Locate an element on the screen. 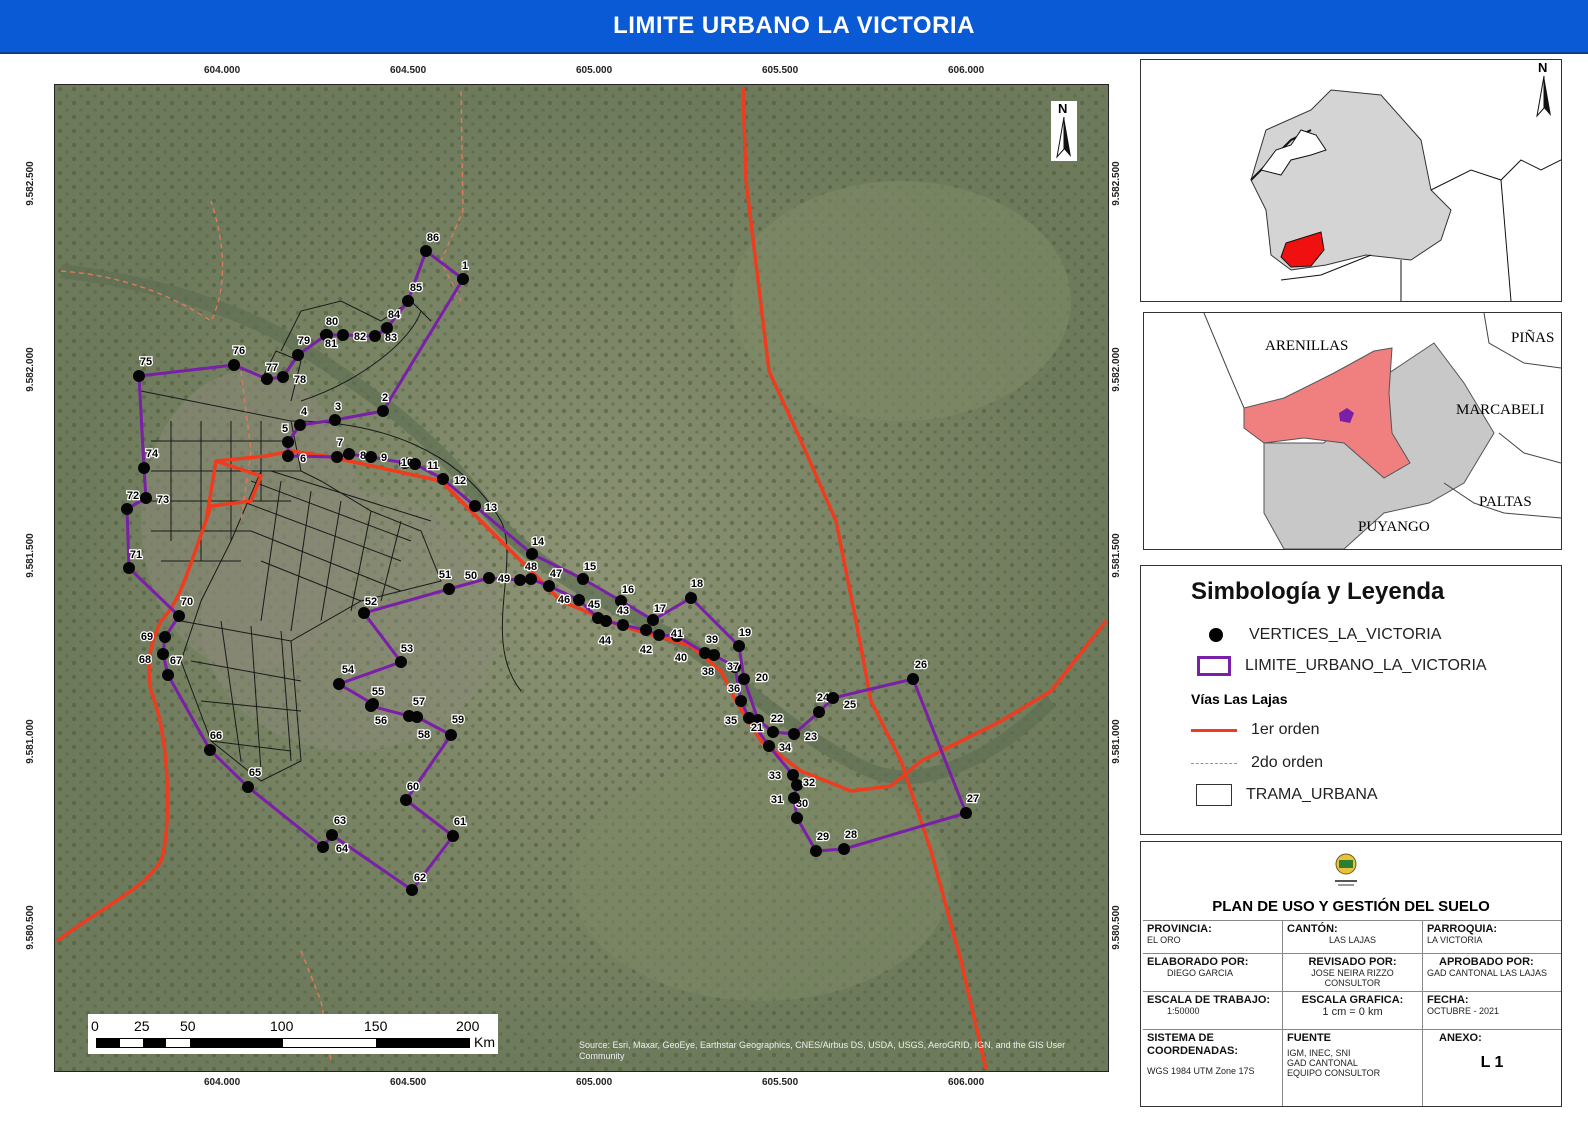  urban-grid-icon is located at coordinates (1214, 795).